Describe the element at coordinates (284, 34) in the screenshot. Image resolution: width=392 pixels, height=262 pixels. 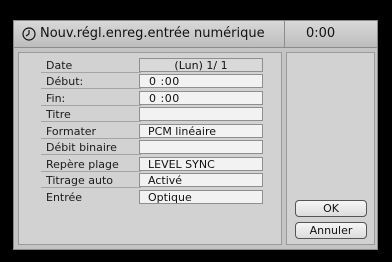
I see `title-divider` at that location.